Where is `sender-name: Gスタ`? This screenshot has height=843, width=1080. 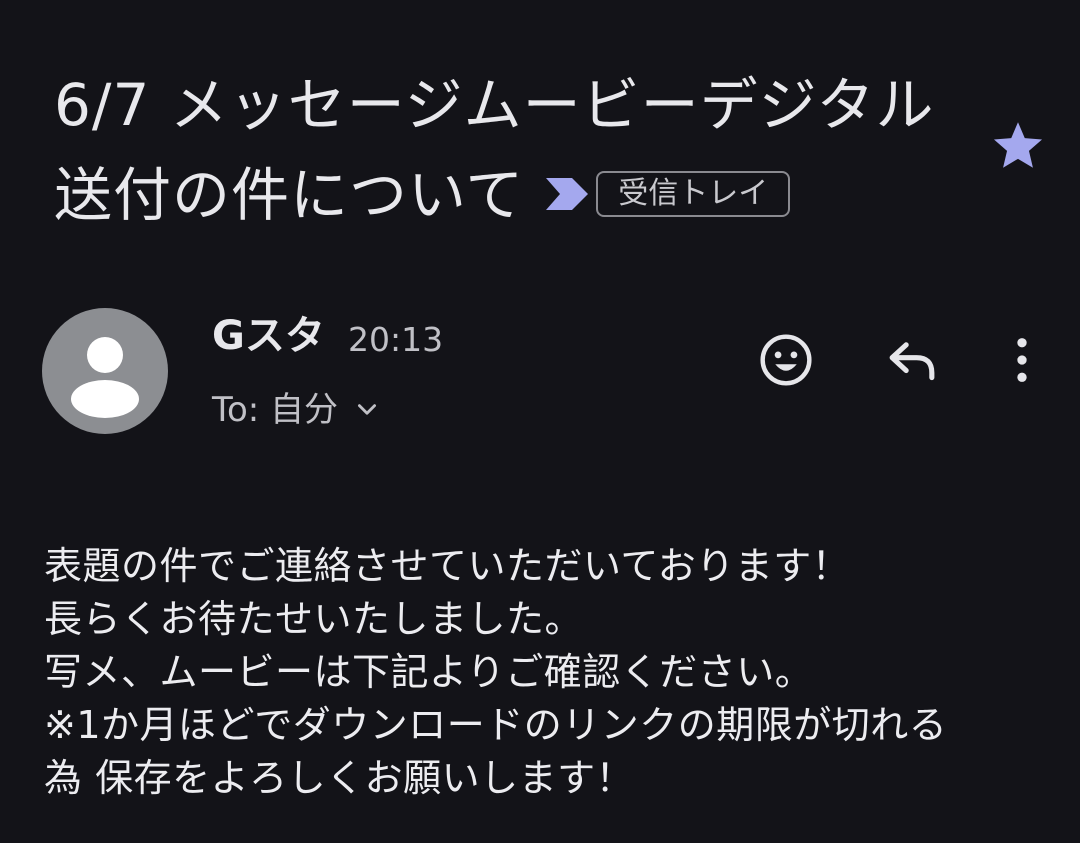
sender-name: Gスタ is located at coordinates (268, 336).